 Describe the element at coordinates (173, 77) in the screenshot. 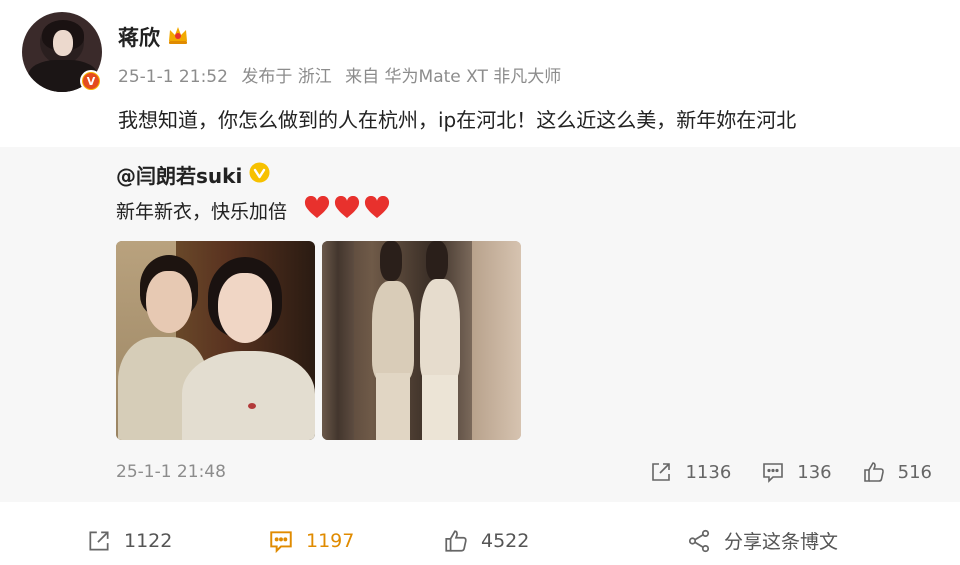

I see `post-time: 25-1-1 21:52` at that location.